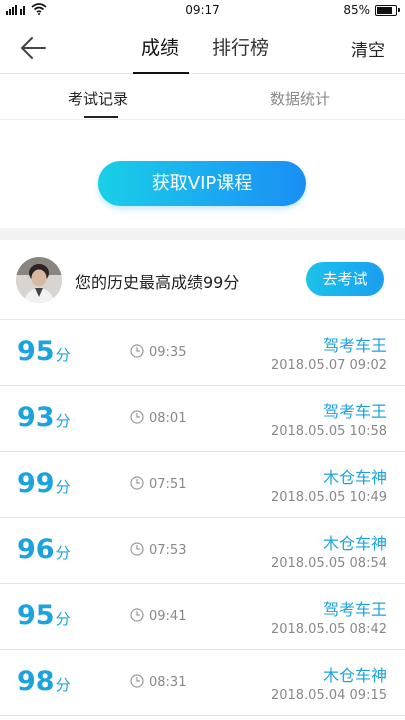 The width and height of the screenshot is (405, 720). Describe the element at coordinates (168, 418) in the screenshot. I see `record-duration: 08:01` at that location.